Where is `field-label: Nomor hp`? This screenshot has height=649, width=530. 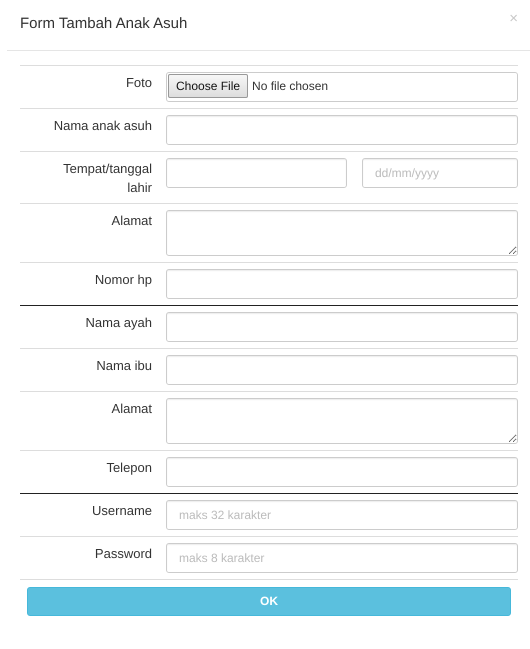 field-label: Nomor hp is located at coordinates (123, 279).